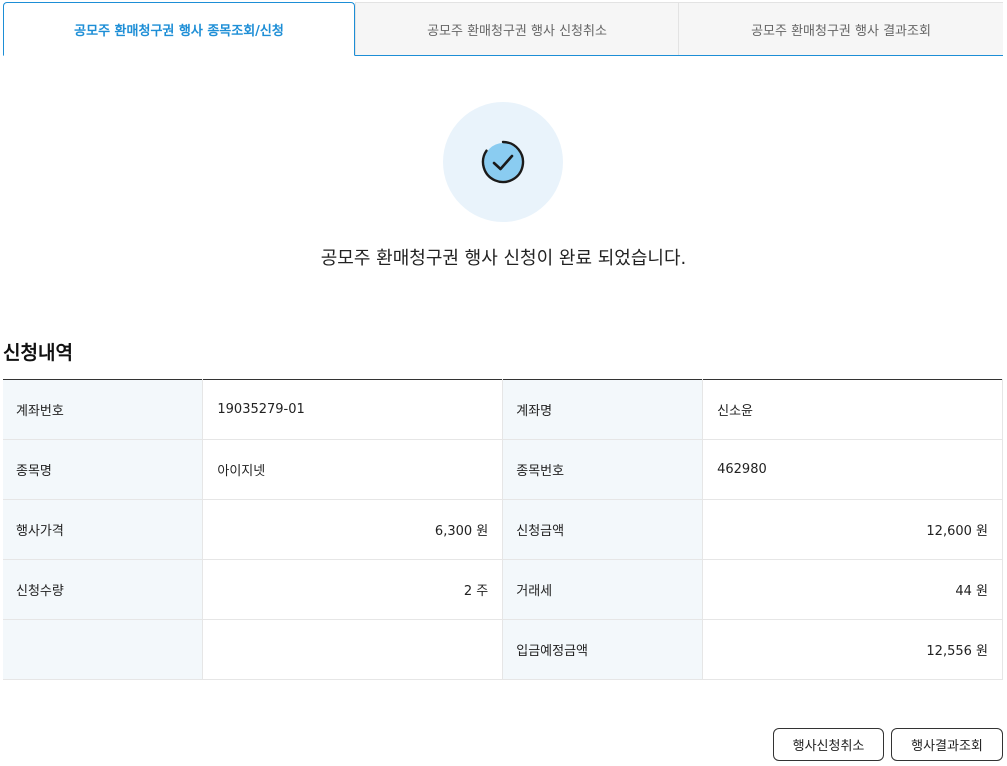  I want to click on apply-amount-value: 12,600 원, so click(852, 529).